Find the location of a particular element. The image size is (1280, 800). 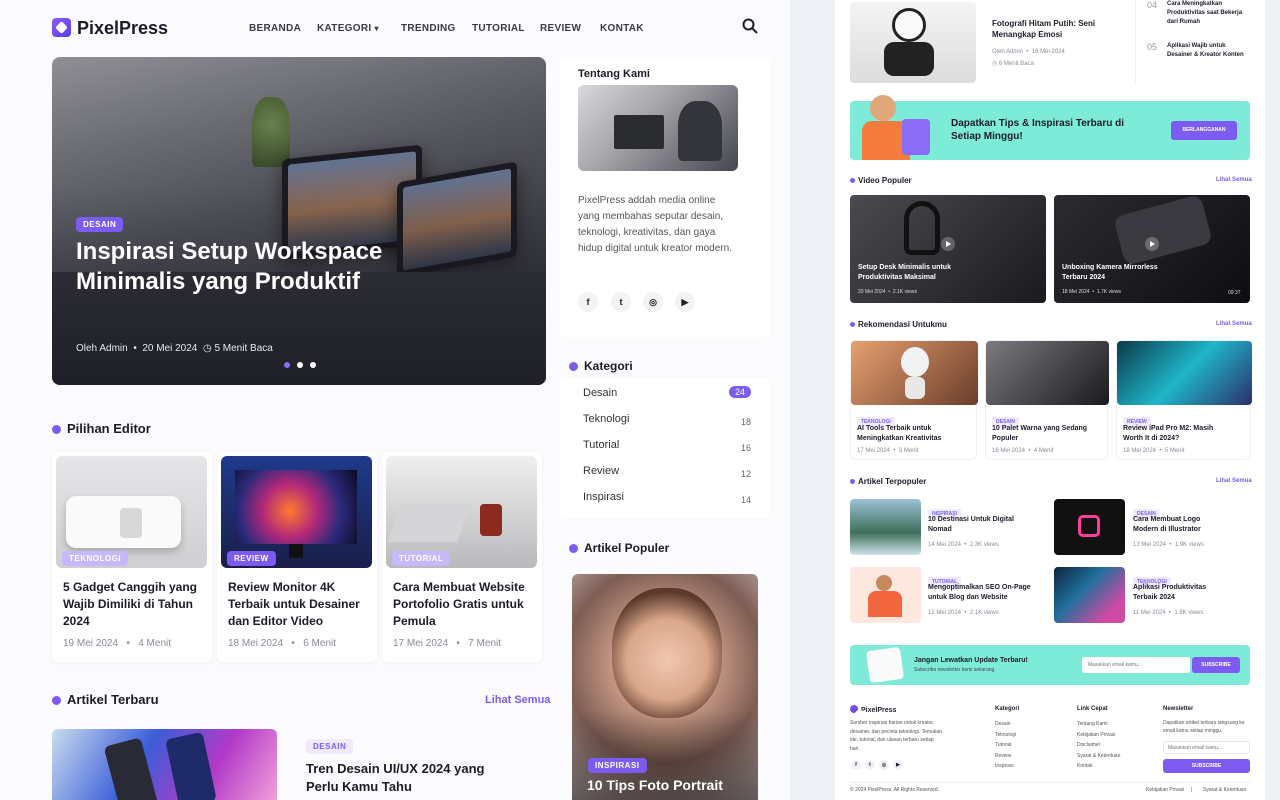

popular-feature-card: INSPIRASI 10 Tips Foto Portrait is located at coordinates (665, 687).